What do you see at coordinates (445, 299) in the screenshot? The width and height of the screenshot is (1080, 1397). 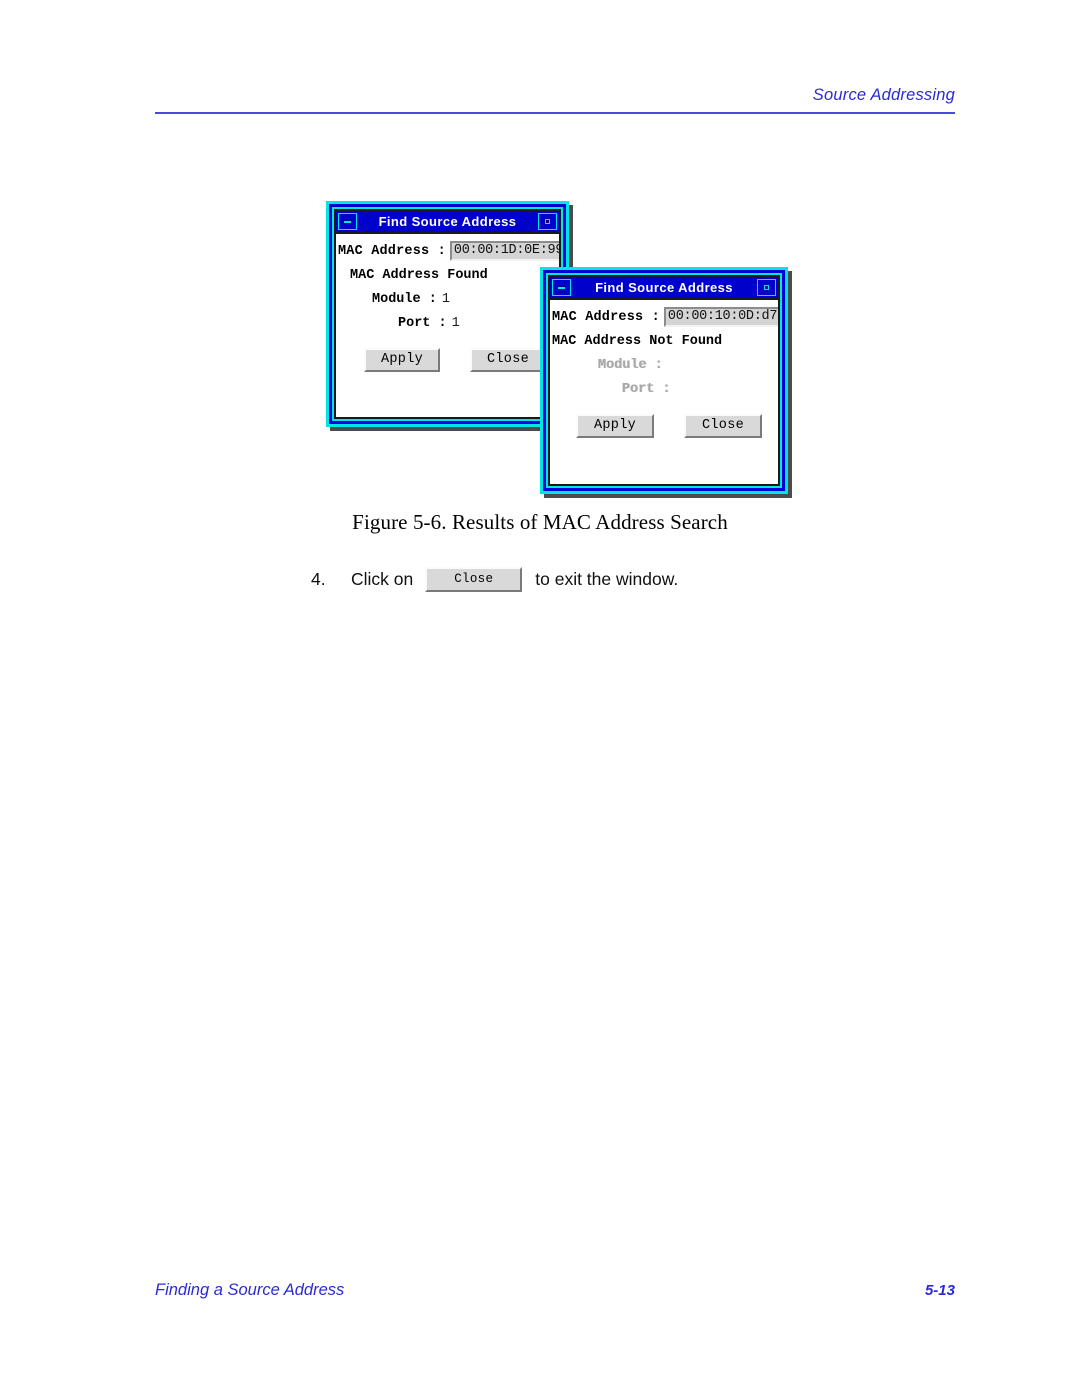 I see `module-value: 1` at bounding box center [445, 299].